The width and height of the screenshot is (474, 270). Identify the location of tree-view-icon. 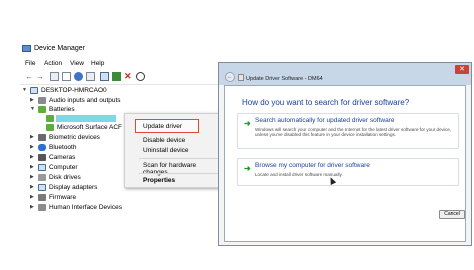
(54, 76).